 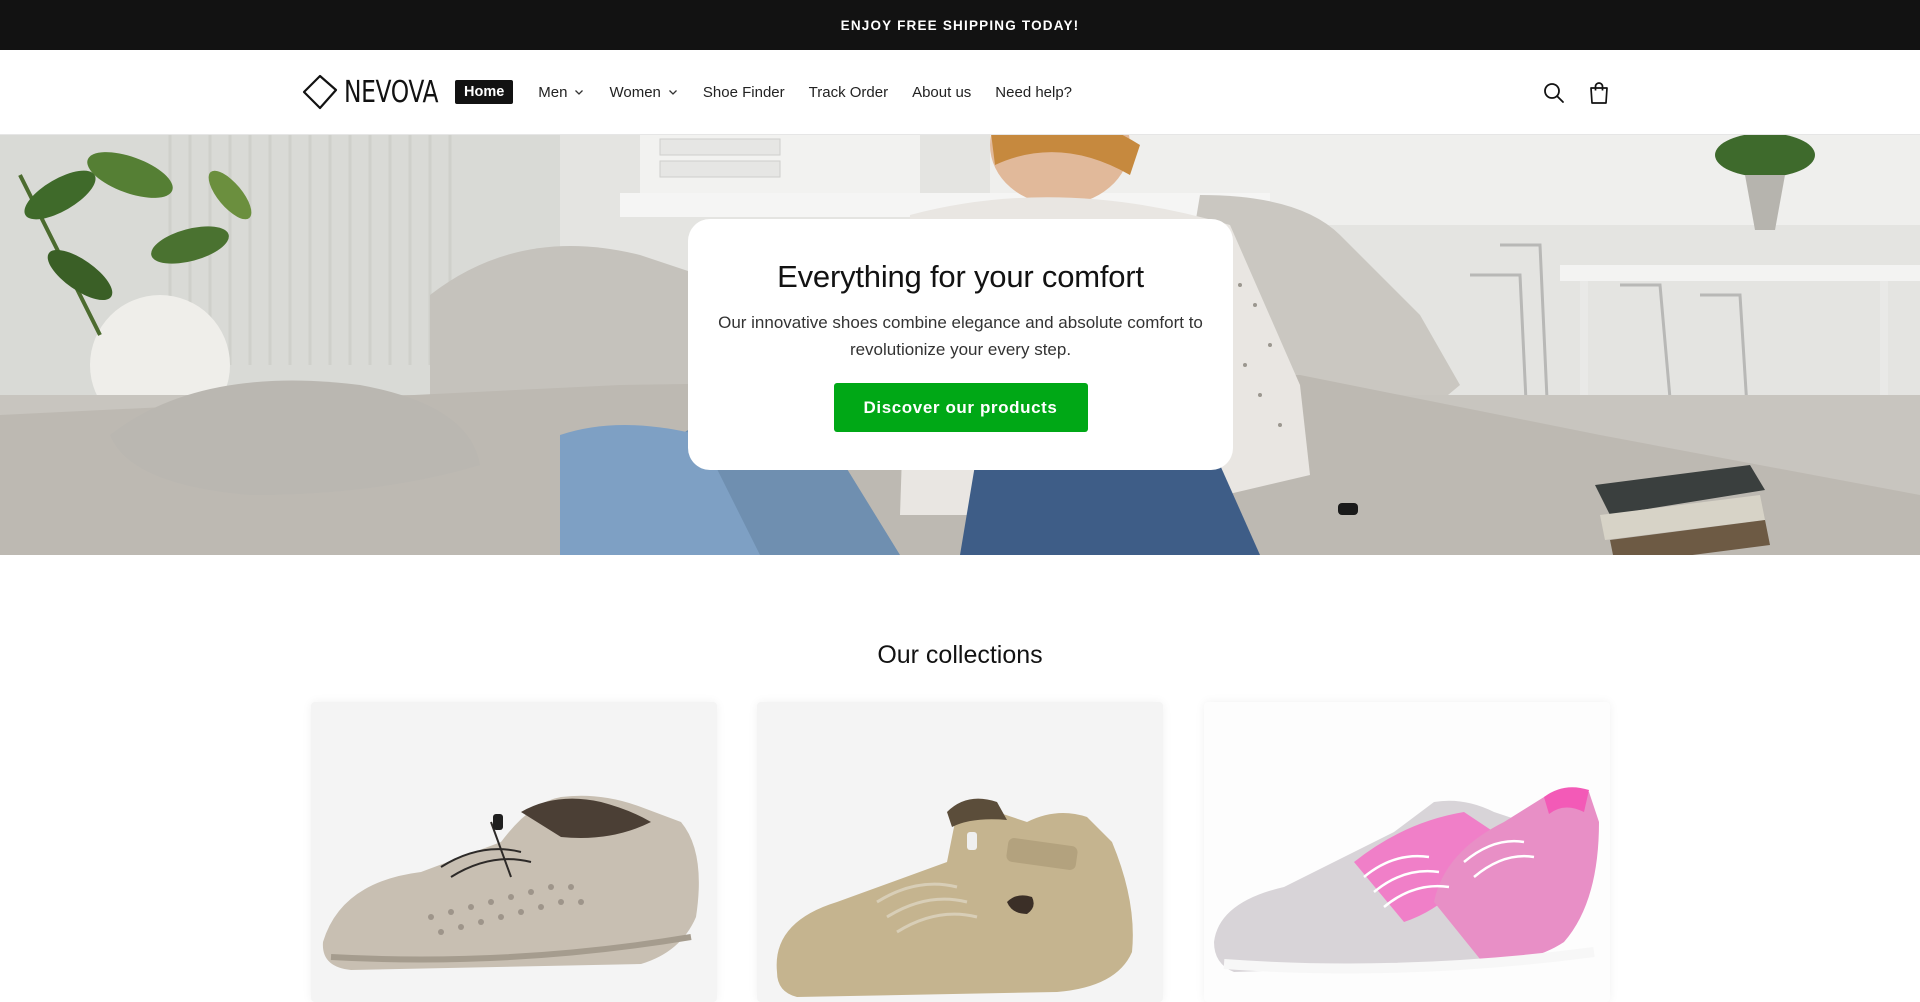 I want to click on hero-title: Everything for your comfort, so click(x=960, y=276).